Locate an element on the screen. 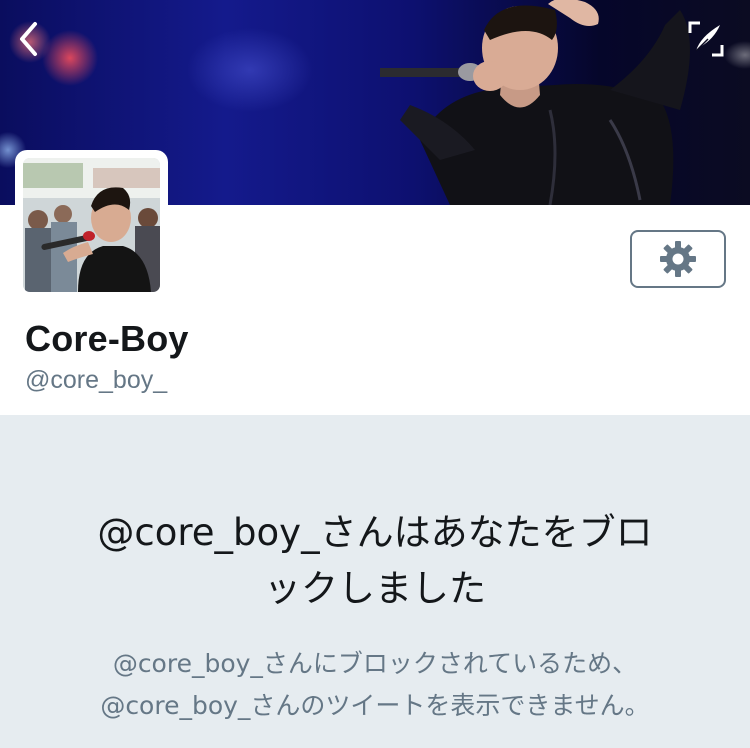 The width and height of the screenshot is (750, 748). banner-image is located at coordinates (535, 102).